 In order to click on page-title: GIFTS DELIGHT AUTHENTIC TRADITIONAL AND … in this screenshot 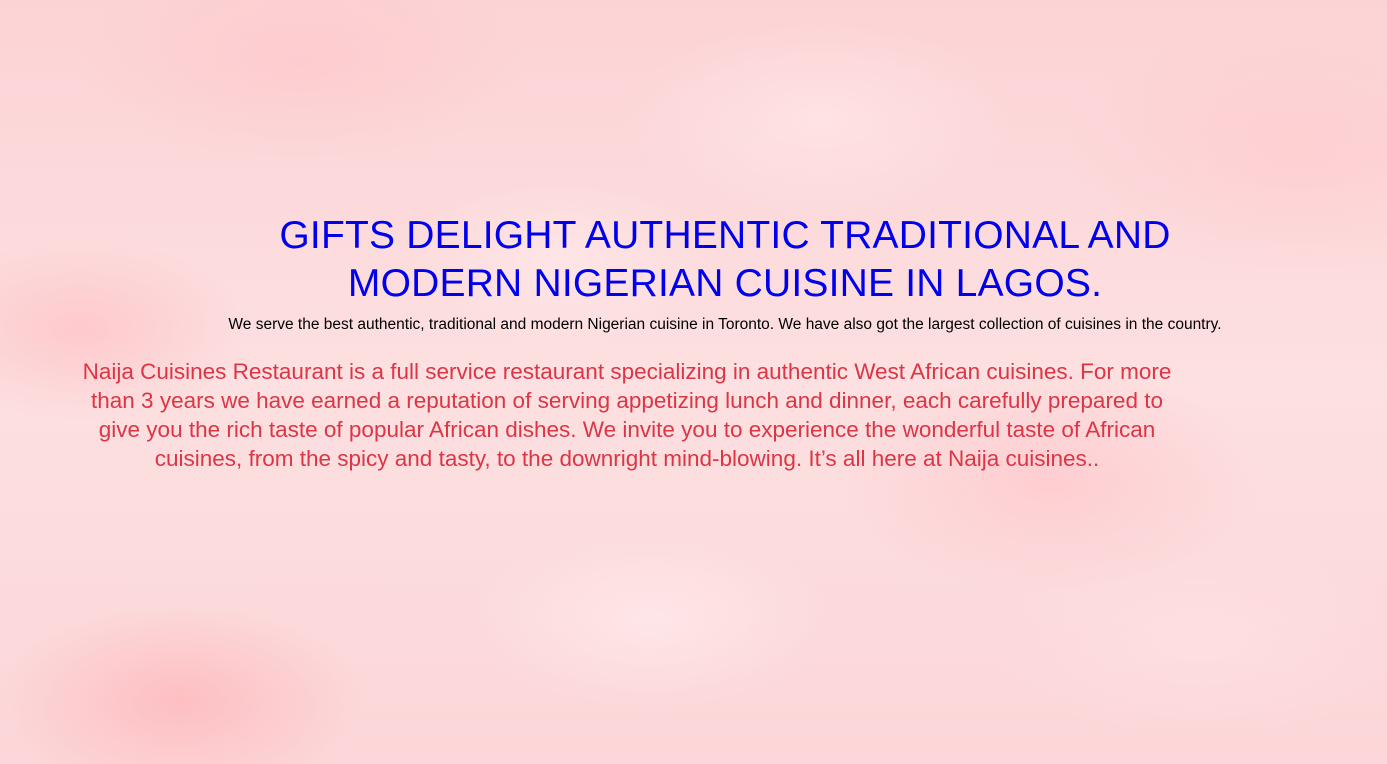, I will do `click(725, 259)`.